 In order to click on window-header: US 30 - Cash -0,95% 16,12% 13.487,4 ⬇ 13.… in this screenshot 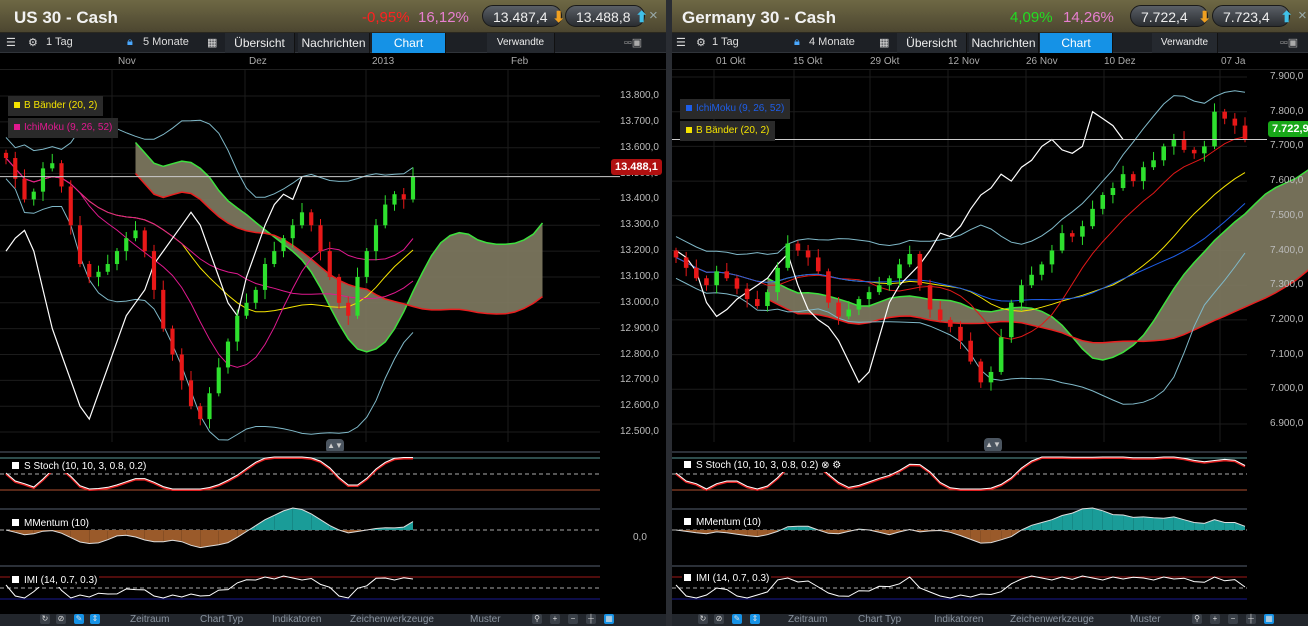, I will do `click(333, 16)`.